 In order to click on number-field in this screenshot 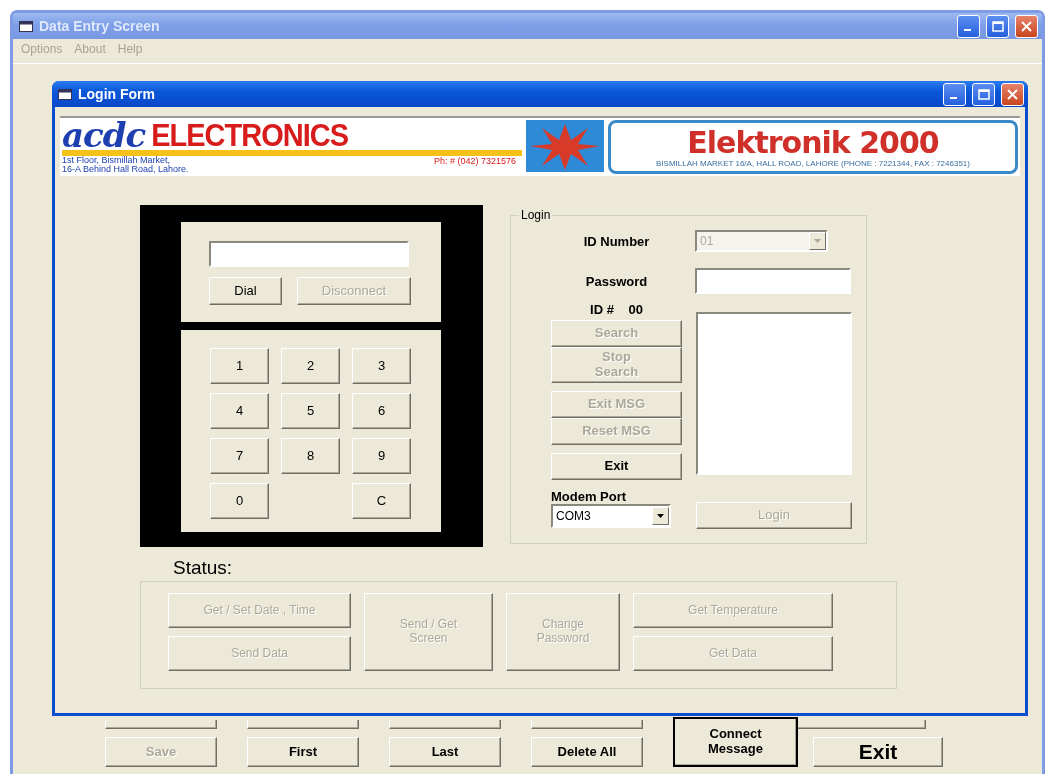, I will do `click(309, 254)`.